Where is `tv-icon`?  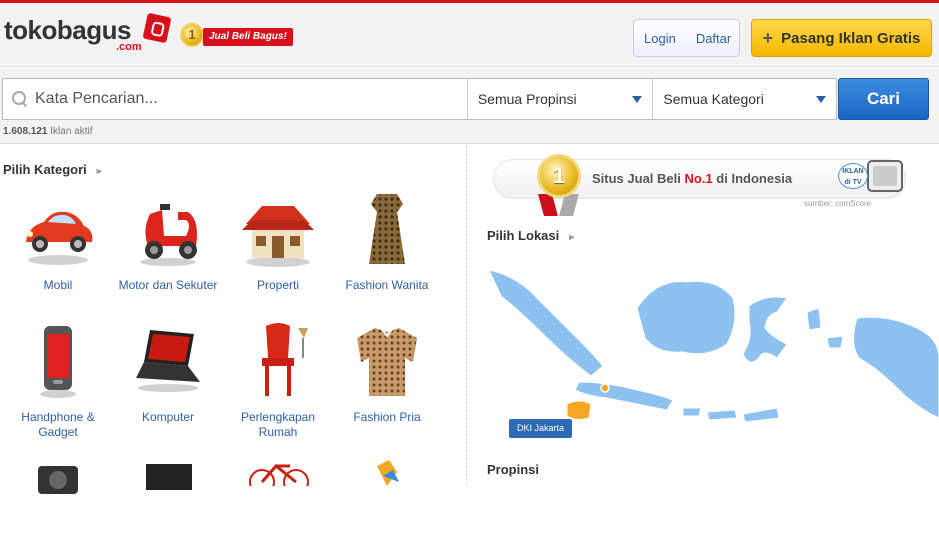
tv-icon is located at coordinates (168, 500).